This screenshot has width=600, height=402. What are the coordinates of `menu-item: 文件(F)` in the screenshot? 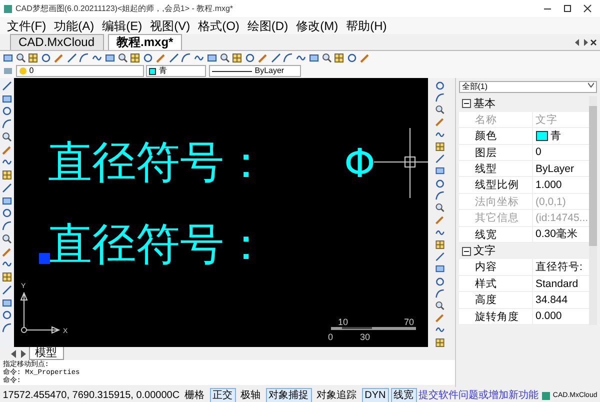 It's located at (26, 25).